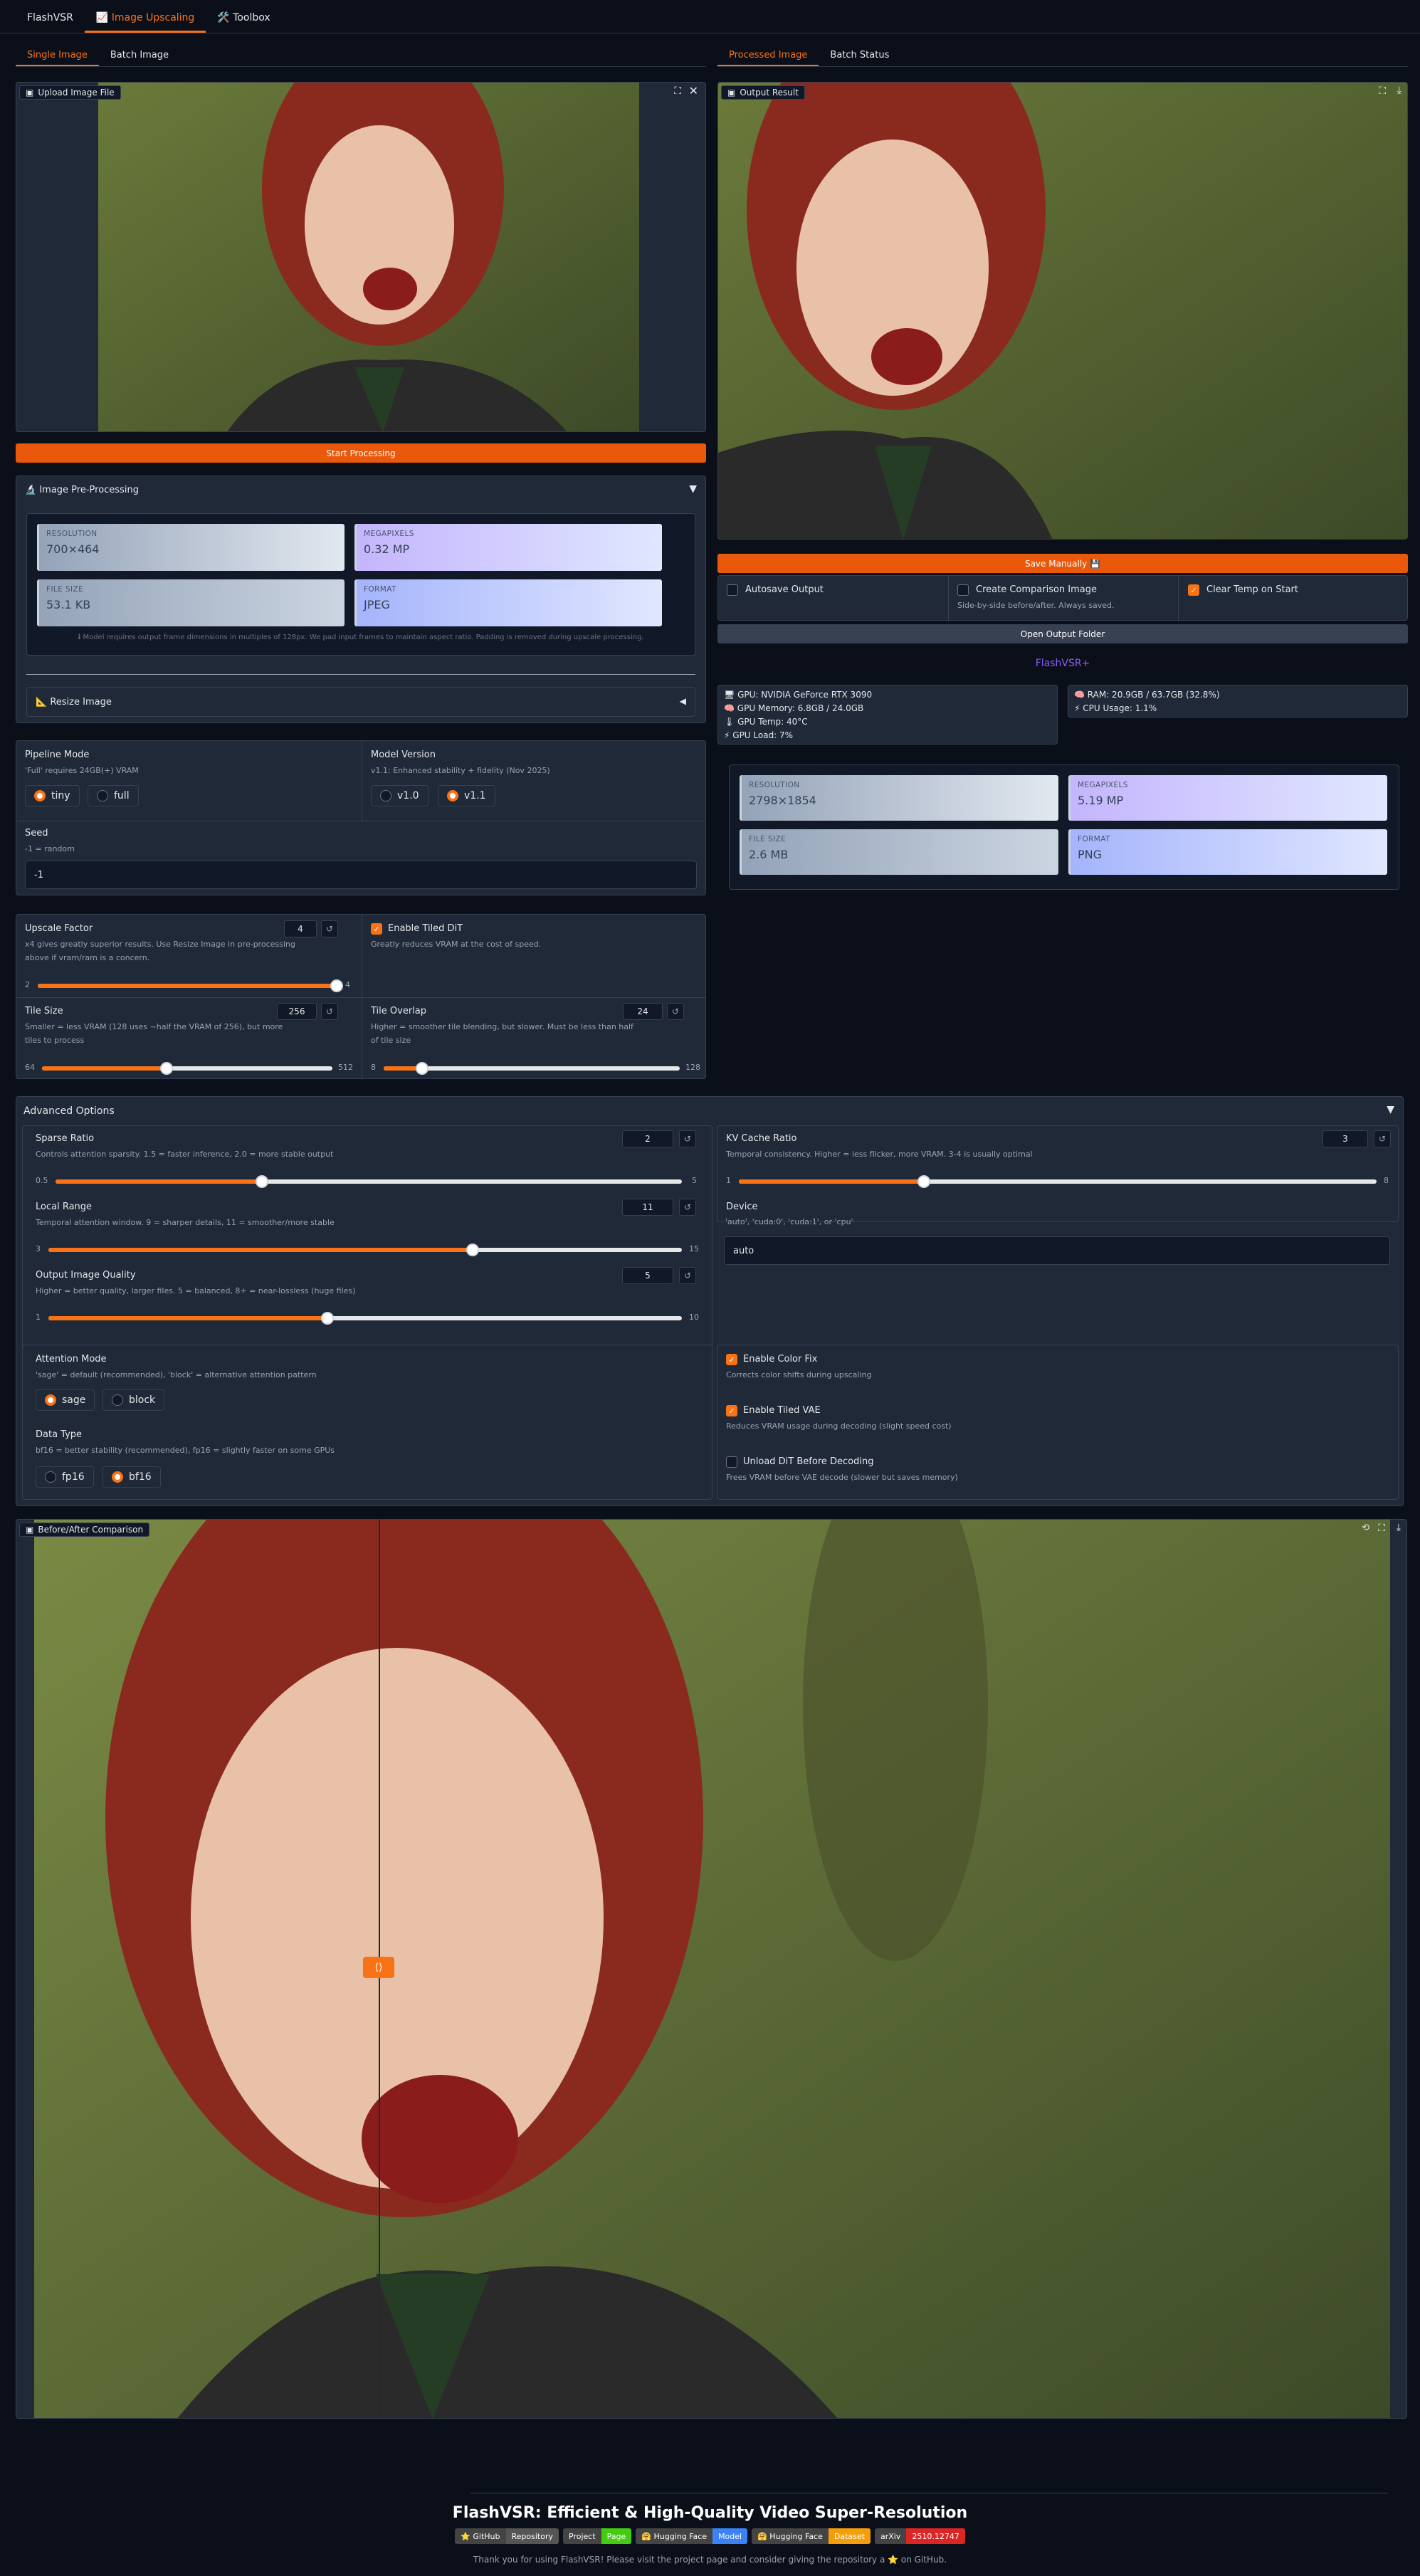 This screenshot has width=1420, height=2576. What do you see at coordinates (919, 2536) in the screenshot?
I see `badge-arxiv: arXiv 2510.12747` at bounding box center [919, 2536].